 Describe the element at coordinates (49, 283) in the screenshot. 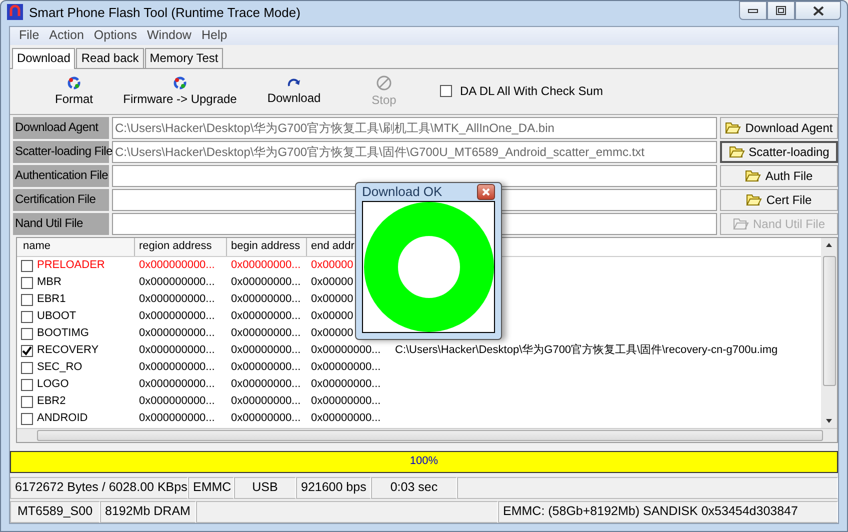

I see `table-cell: MBR` at that location.